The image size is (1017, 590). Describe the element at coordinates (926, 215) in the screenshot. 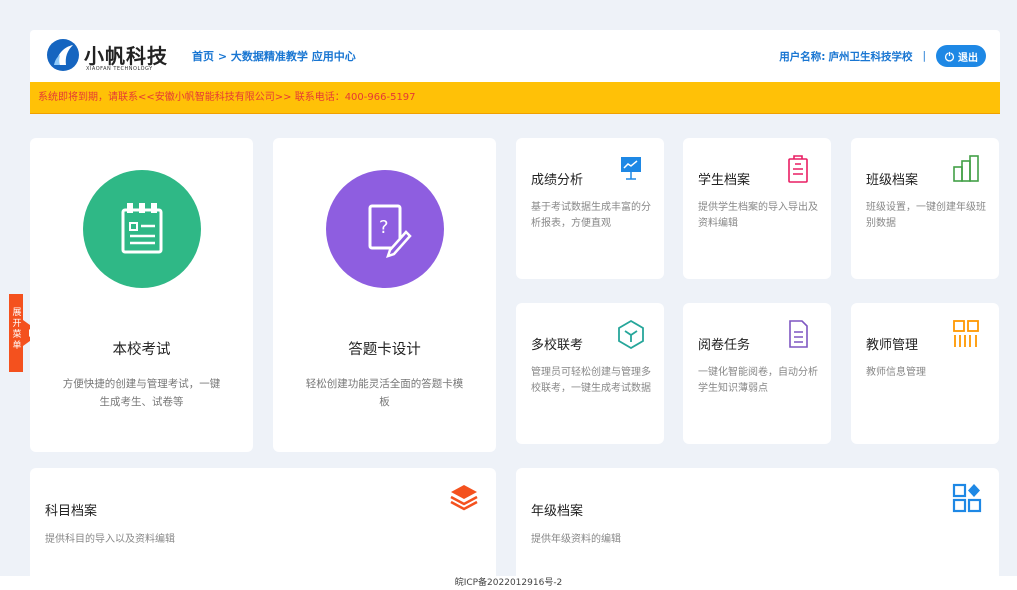

I see `card-desc: 班级设置，一键创建年级班别数据` at that location.